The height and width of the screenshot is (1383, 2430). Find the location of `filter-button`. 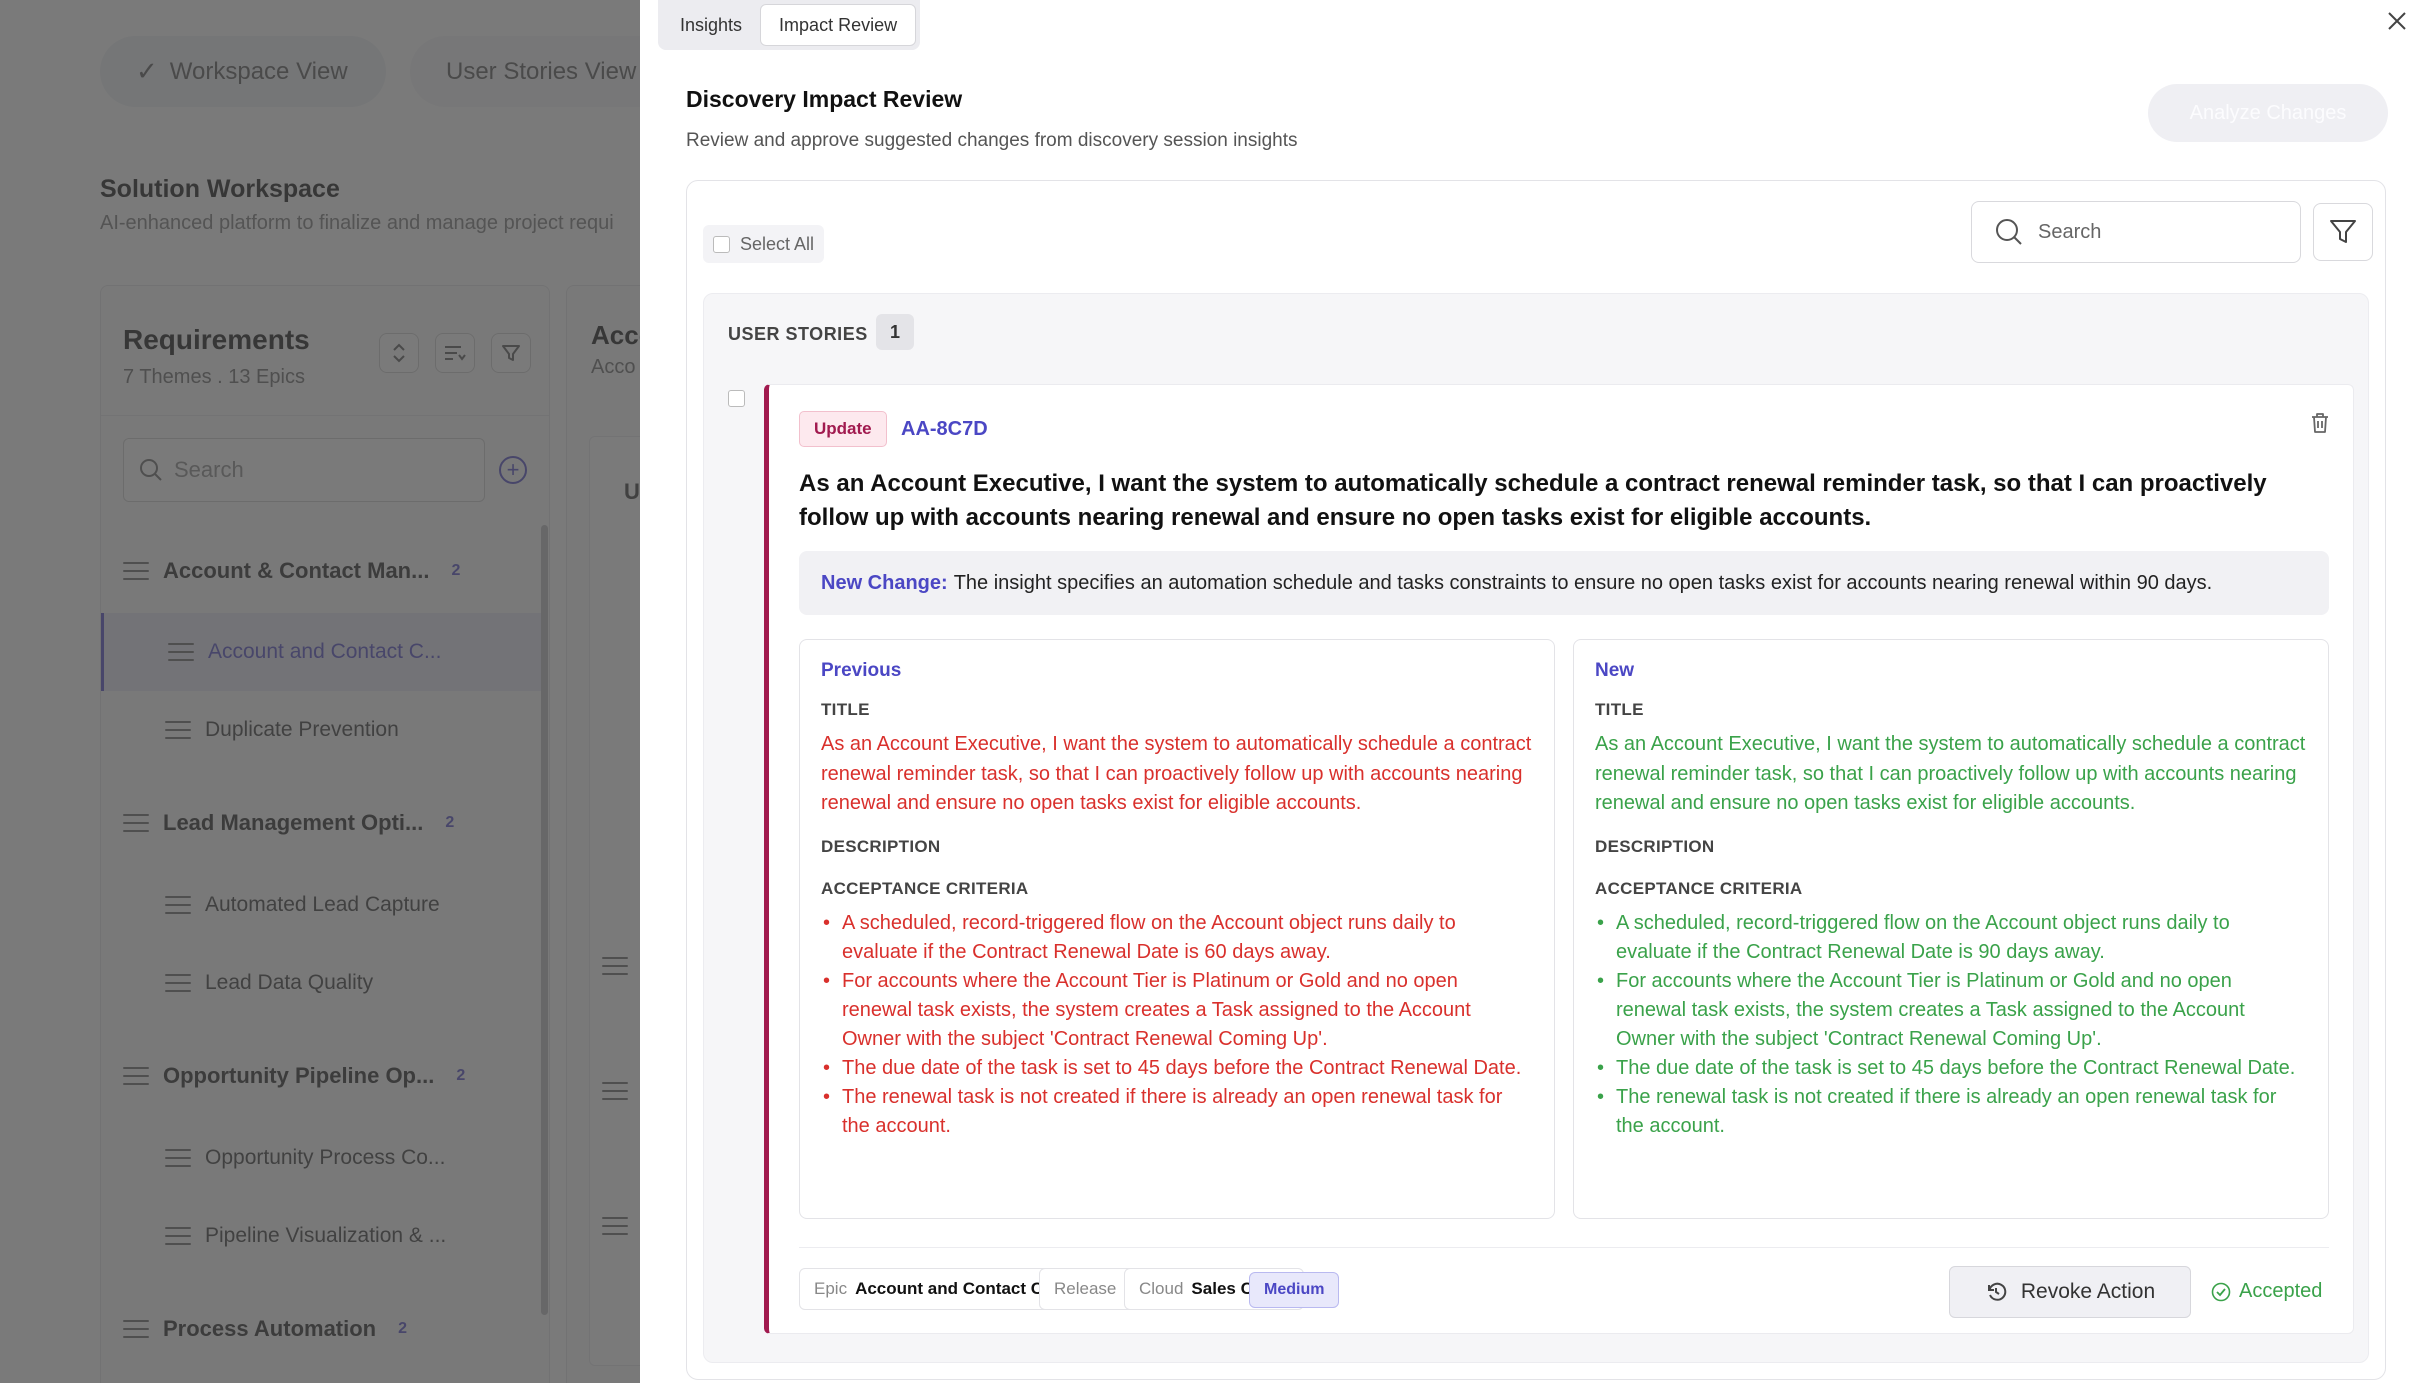

filter-button is located at coordinates (2343, 232).